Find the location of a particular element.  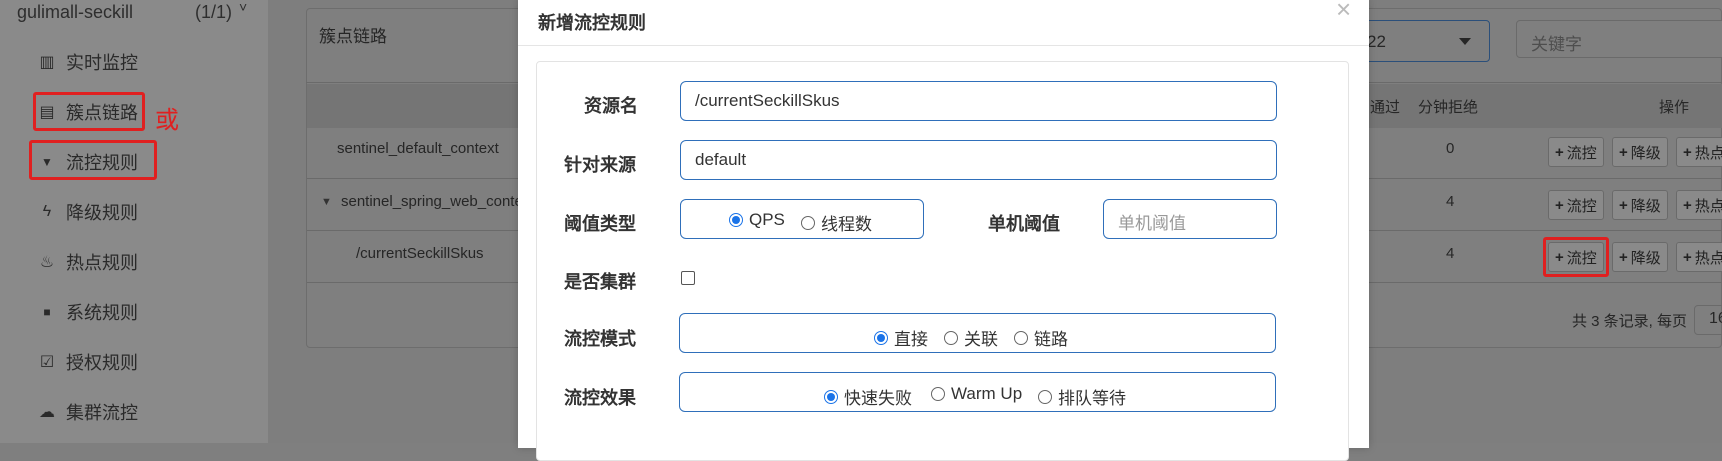

radio-warm-up: Warm Up is located at coordinates (976, 394).